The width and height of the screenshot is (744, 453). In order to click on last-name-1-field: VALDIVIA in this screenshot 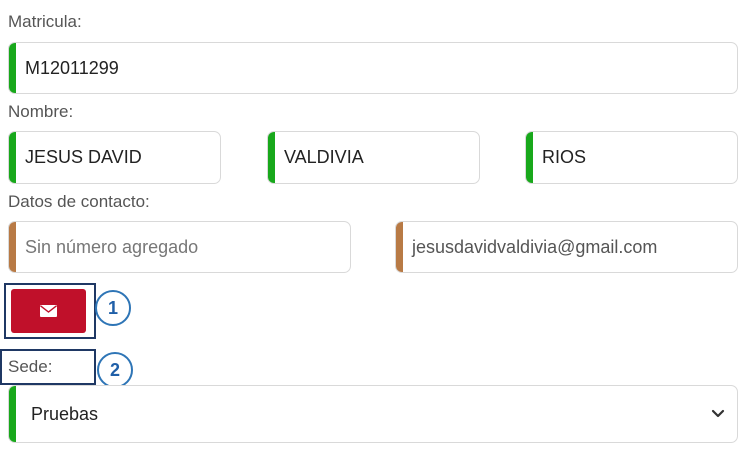, I will do `click(373, 157)`.